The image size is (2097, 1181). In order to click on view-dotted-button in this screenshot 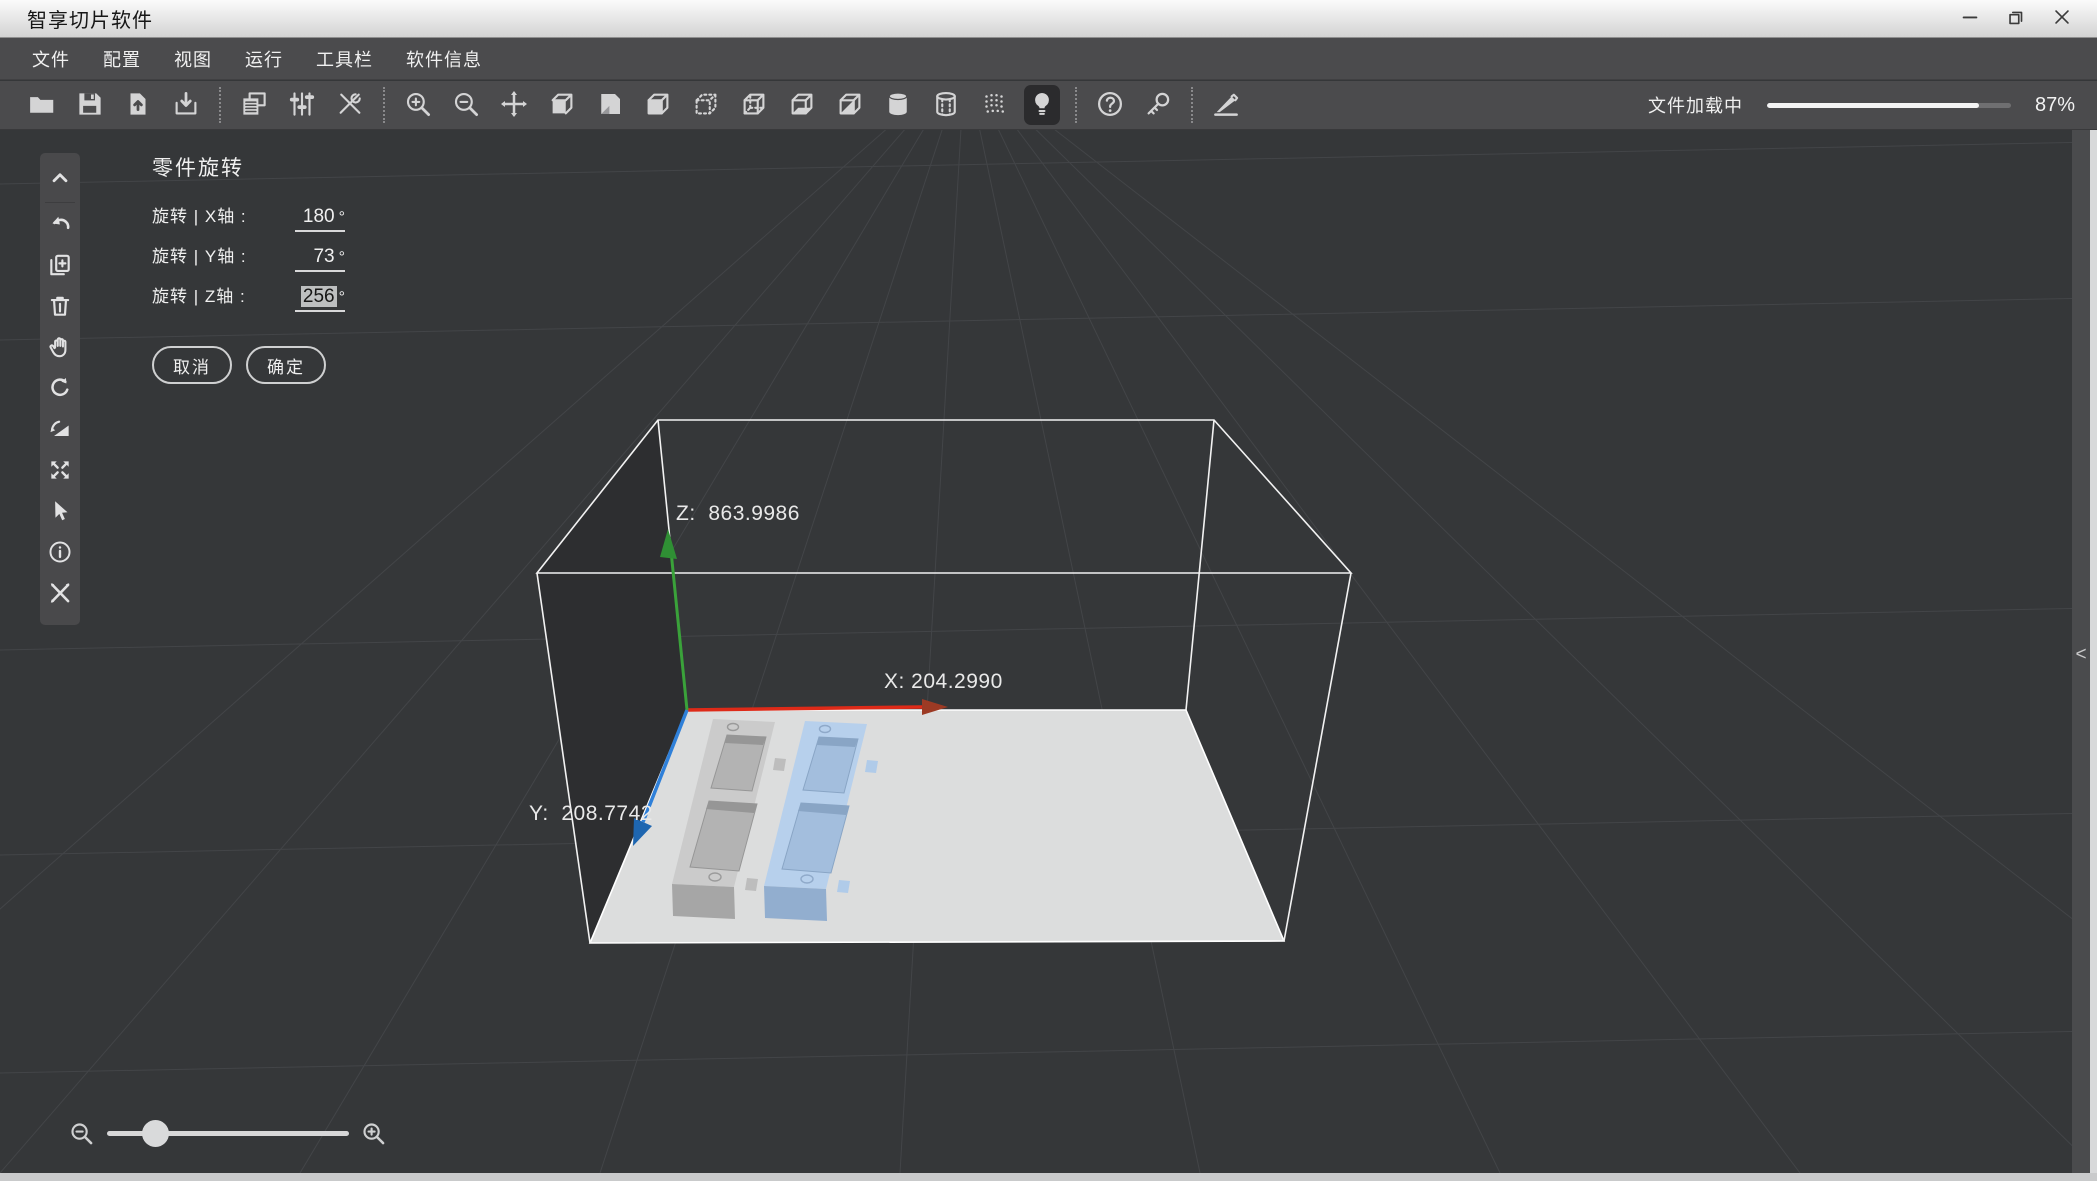, I will do `click(706, 105)`.